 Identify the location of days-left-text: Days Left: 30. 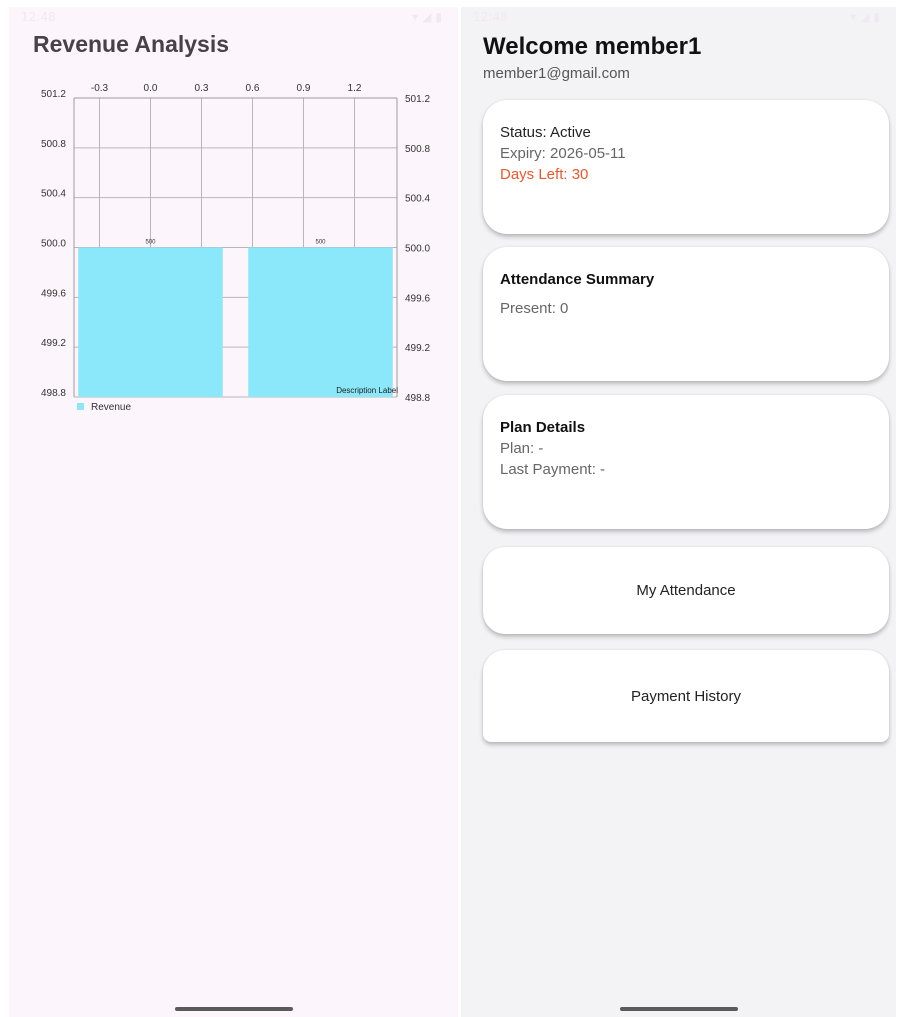
(544, 174).